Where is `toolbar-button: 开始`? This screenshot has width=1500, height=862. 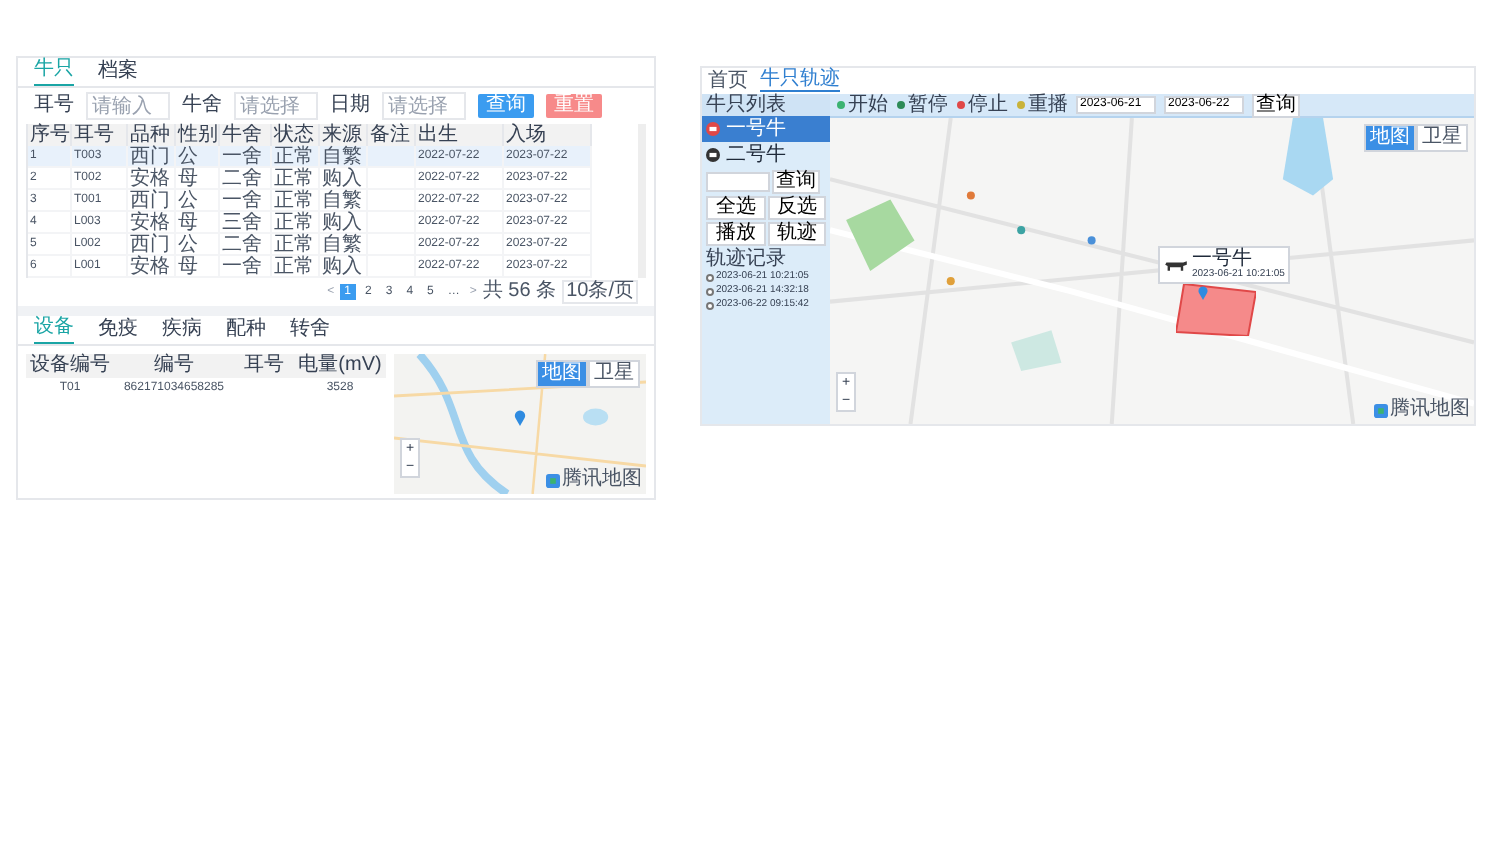 toolbar-button: 开始 is located at coordinates (862, 105).